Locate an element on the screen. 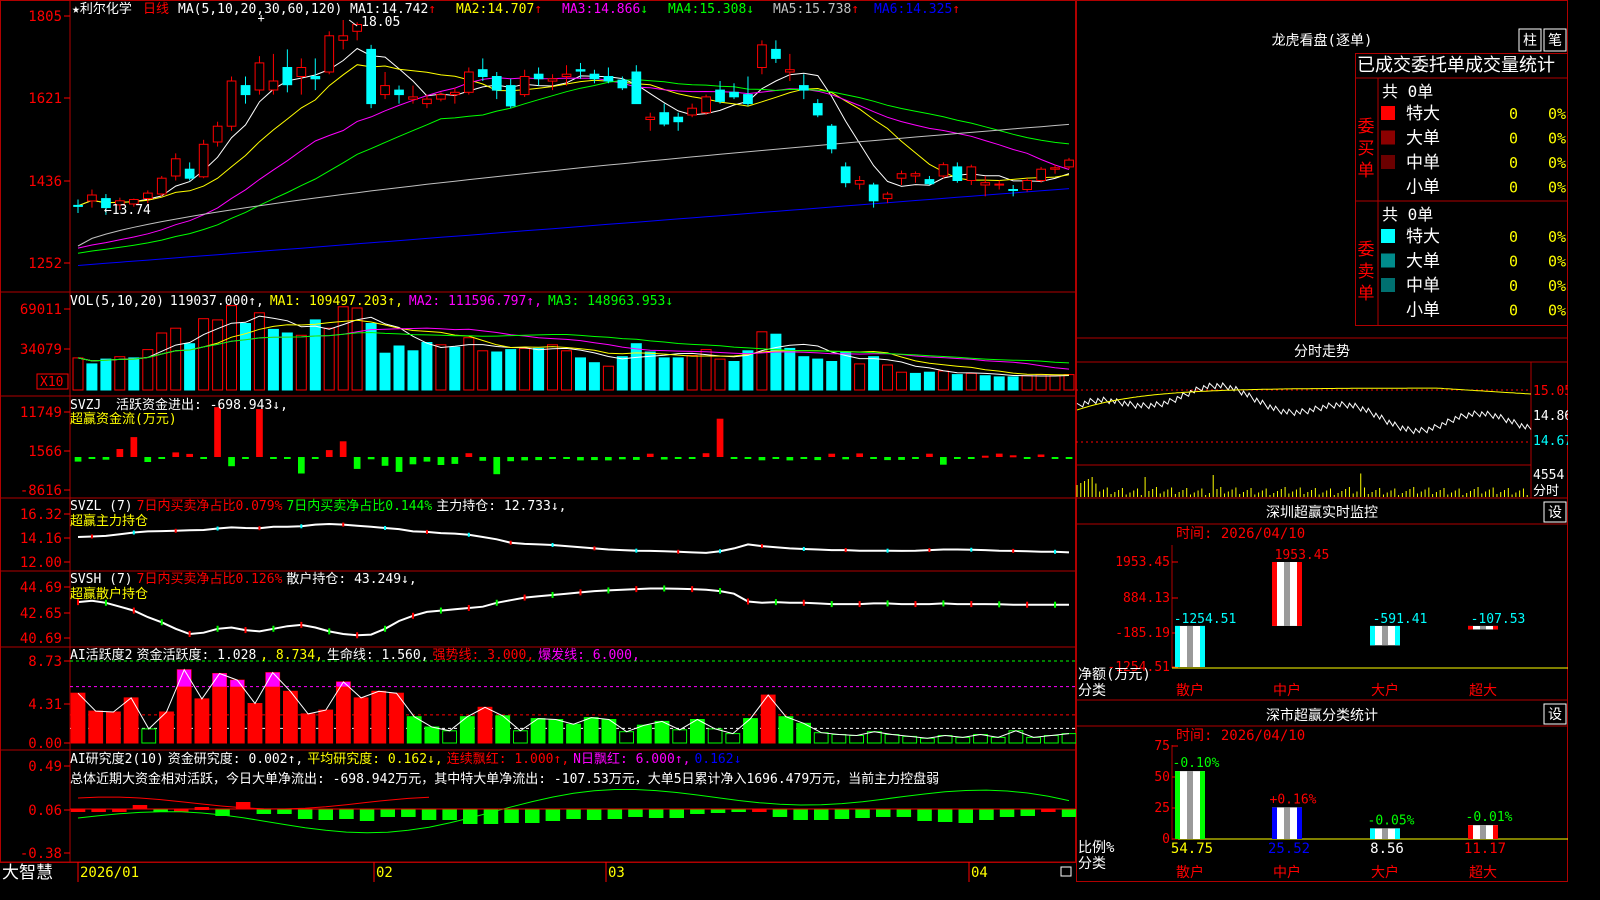 This screenshot has width=1600, height=900. dragon-row-pct: 0% is located at coordinates (1557, 163).